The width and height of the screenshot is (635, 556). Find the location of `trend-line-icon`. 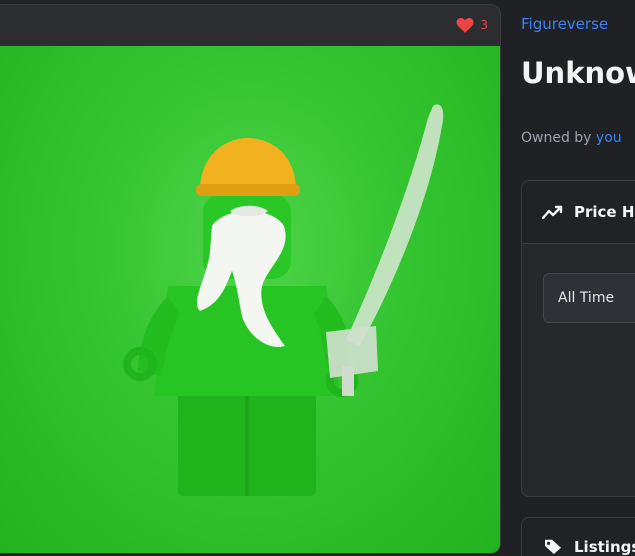

trend-line-icon is located at coordinates (552, 212).